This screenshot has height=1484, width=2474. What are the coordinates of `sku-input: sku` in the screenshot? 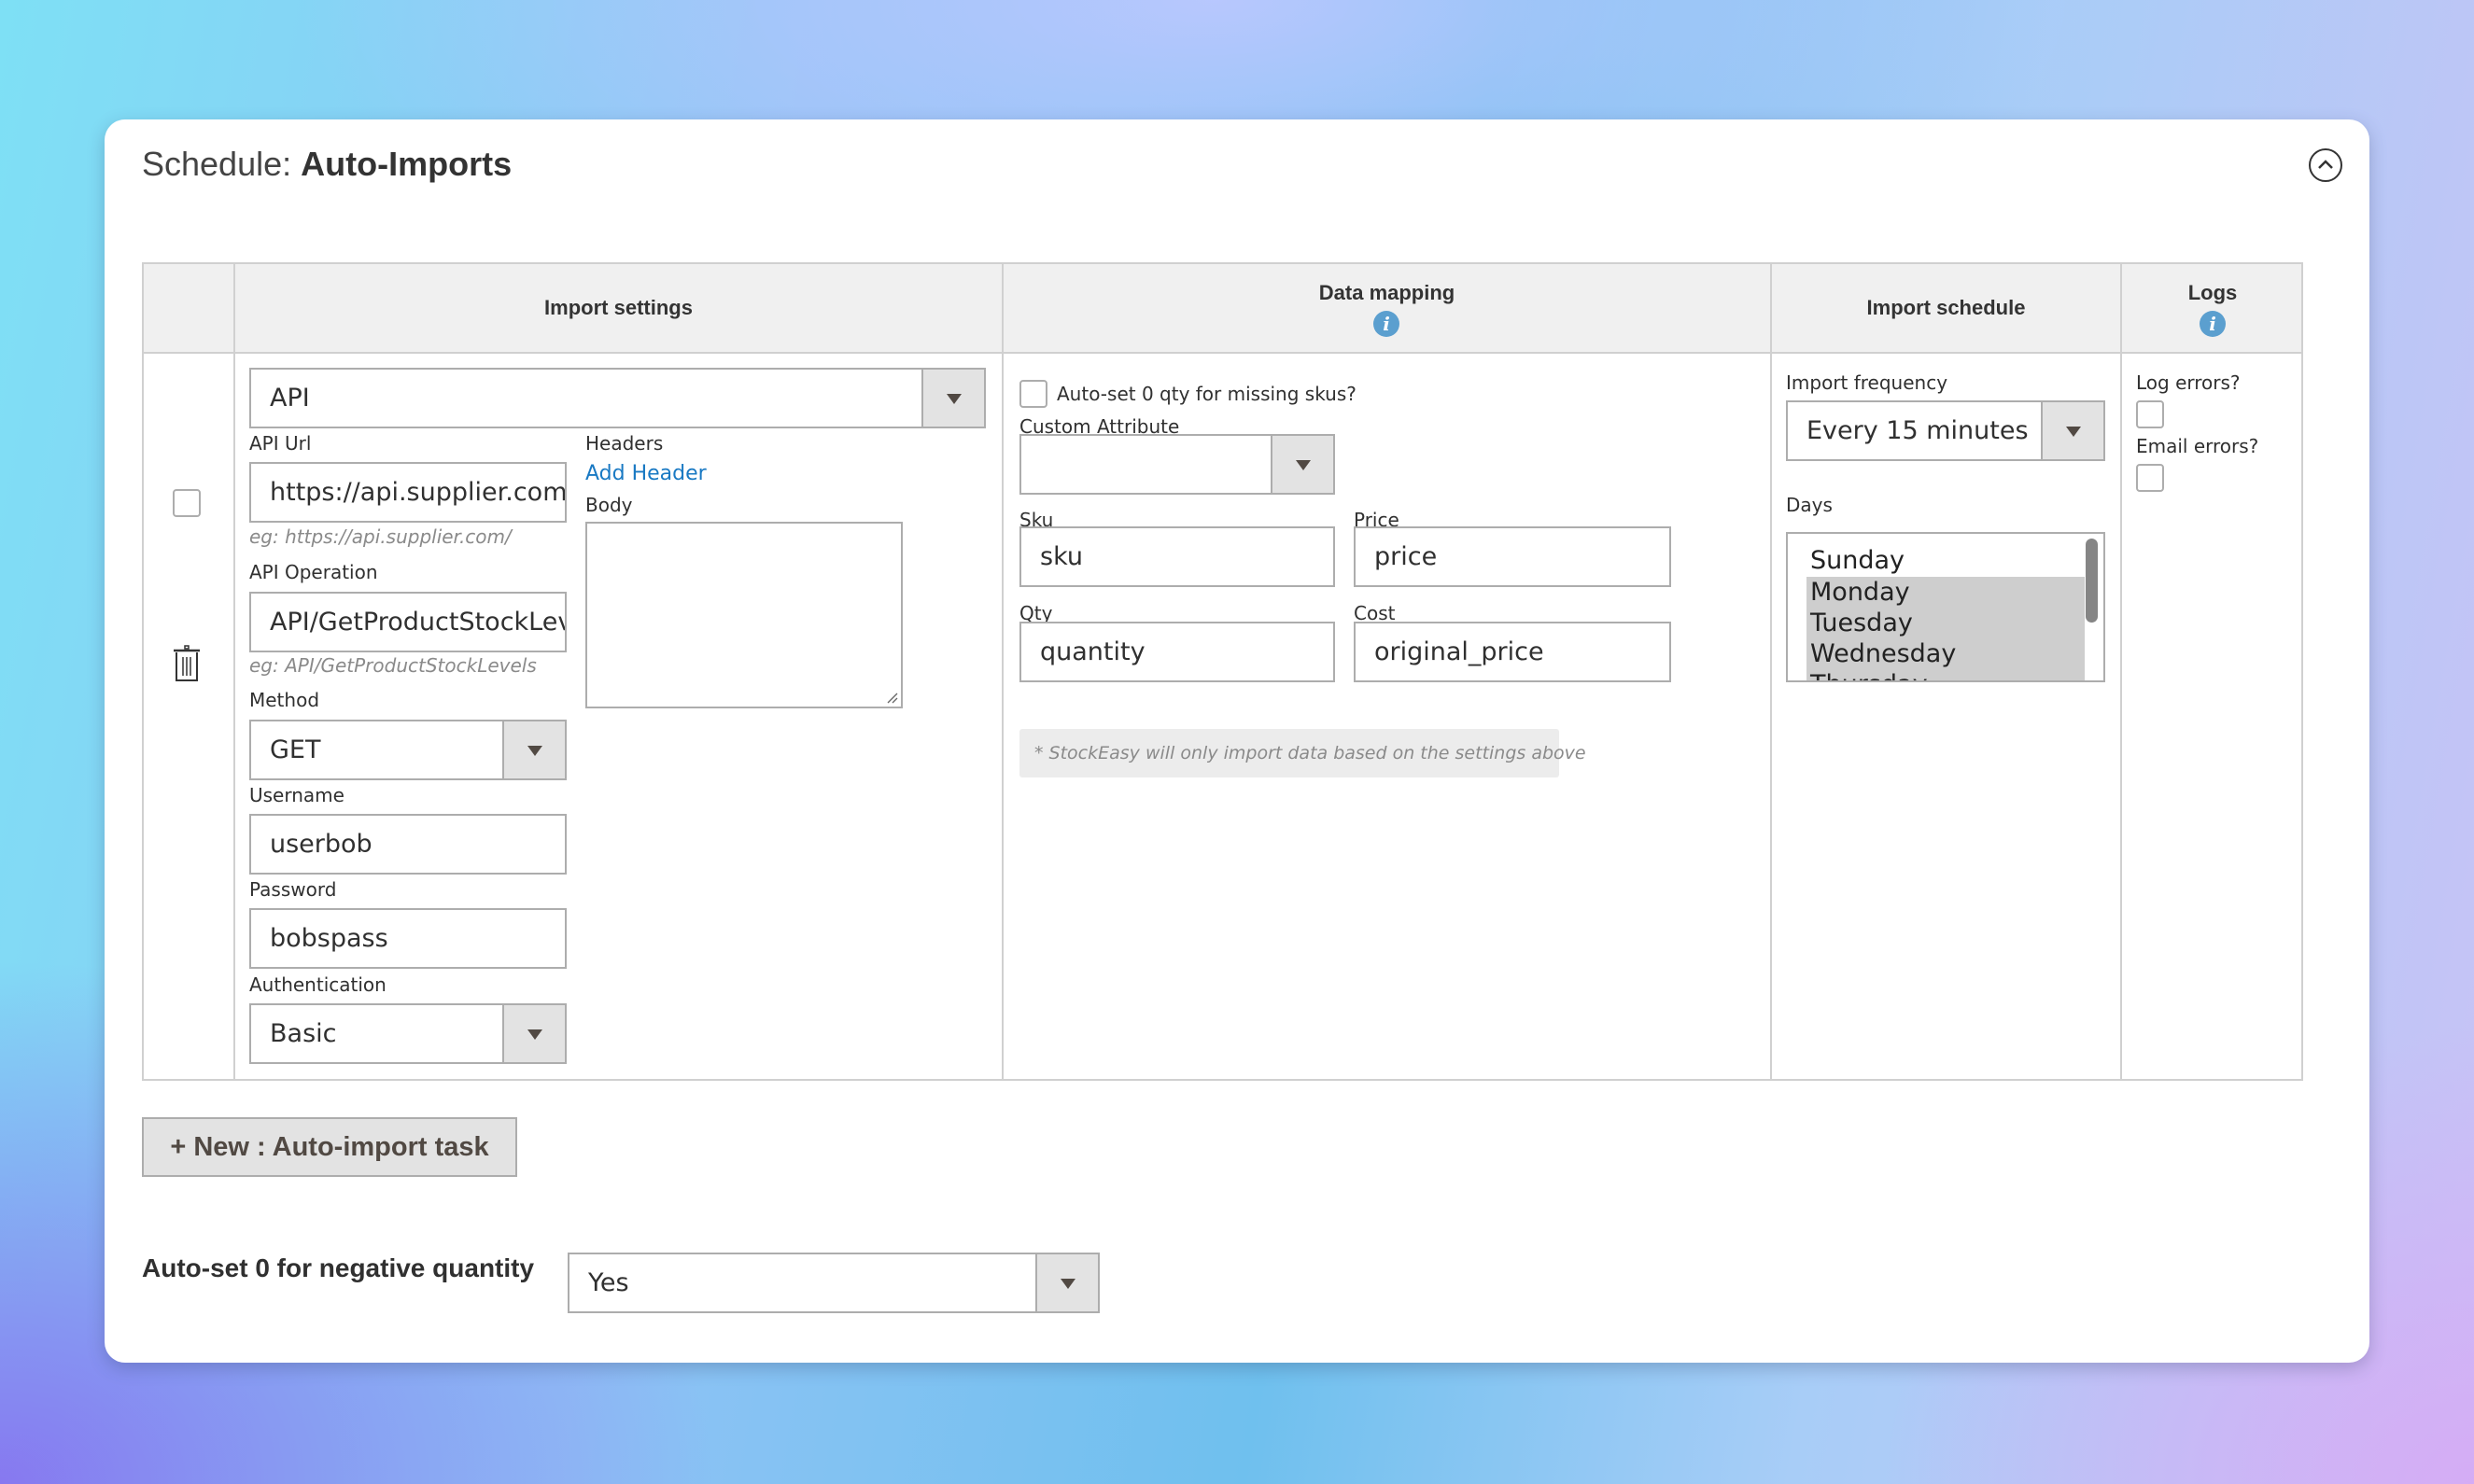 It's located at (1177, 556).